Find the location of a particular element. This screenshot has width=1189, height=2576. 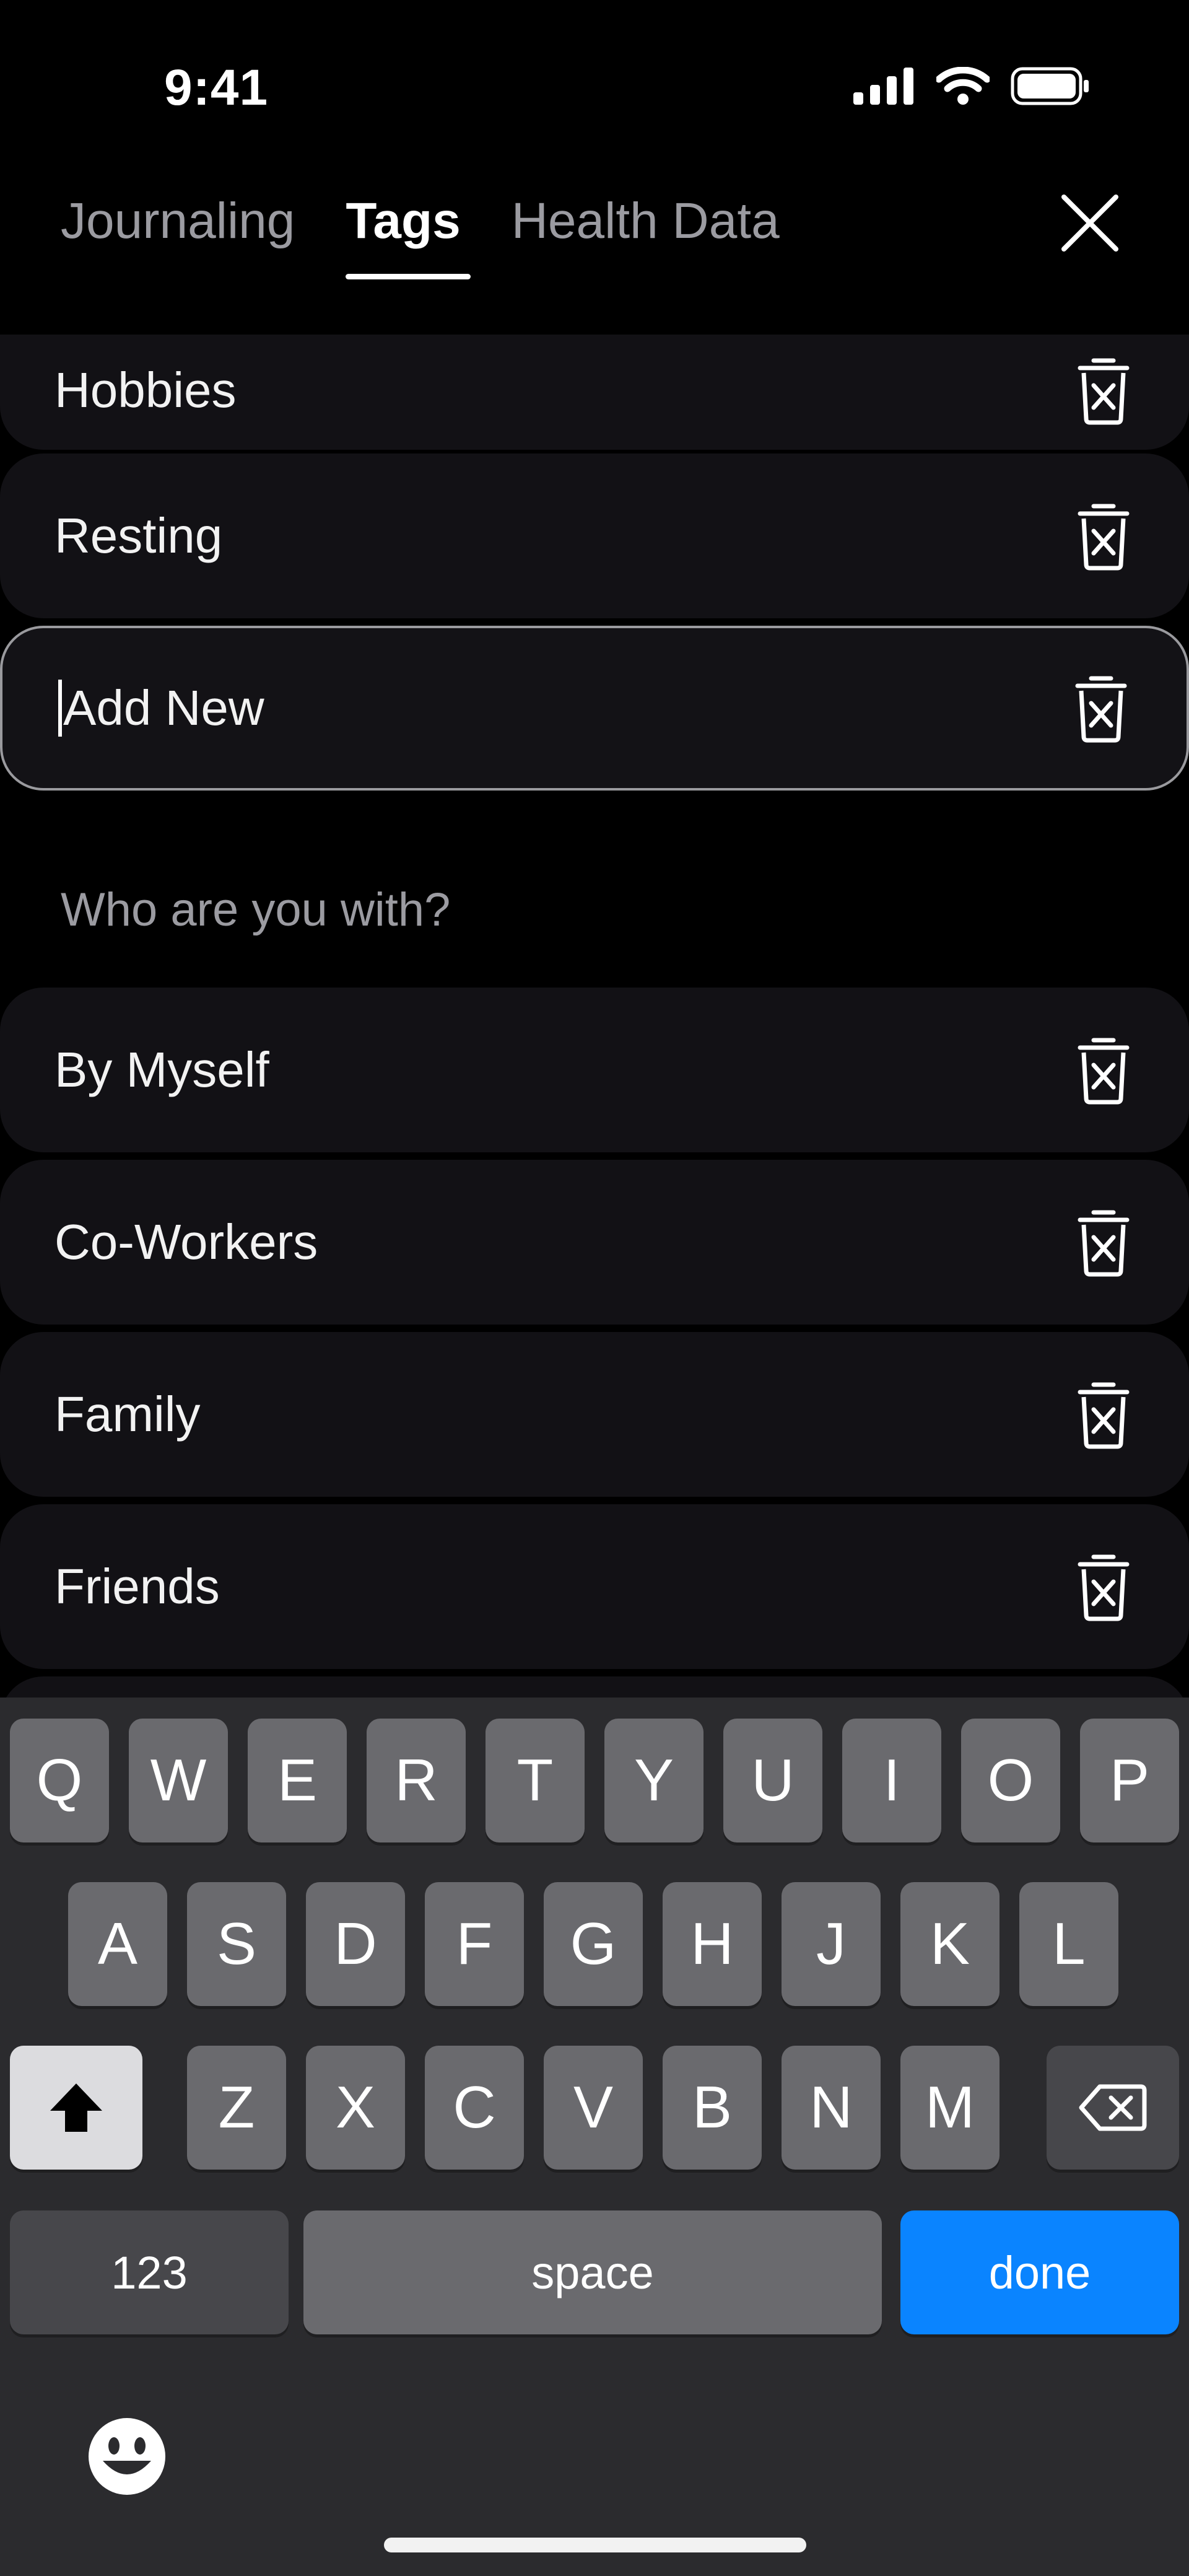

key-v: V is located at coordinates (593, 2108).